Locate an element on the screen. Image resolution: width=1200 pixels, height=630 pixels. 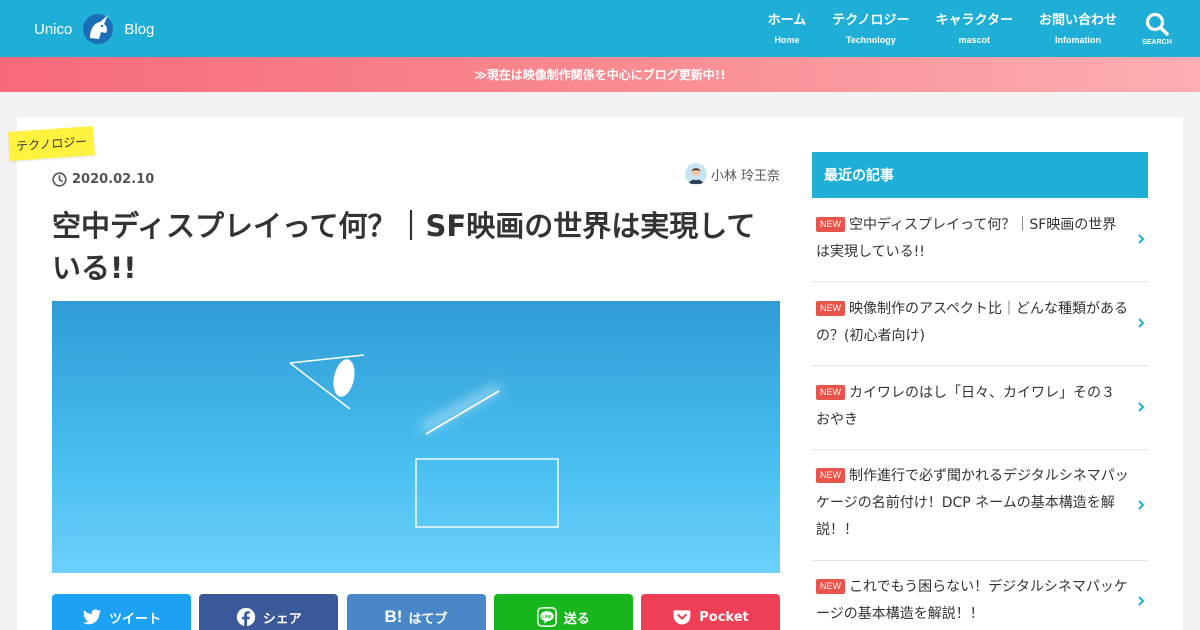
share-hatena-button: B! はてブ is located at coordinates (416, 612).